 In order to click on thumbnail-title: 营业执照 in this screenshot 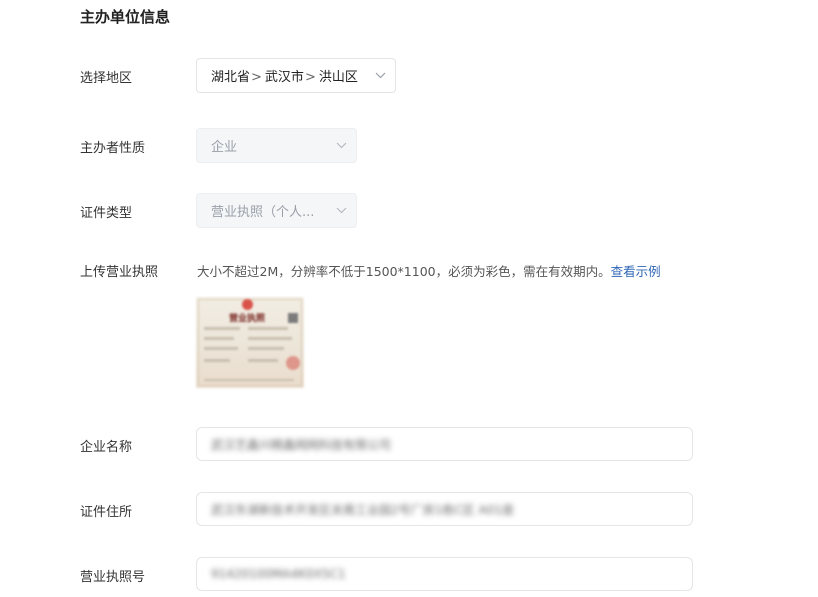, I will do `click(247, 319)`.